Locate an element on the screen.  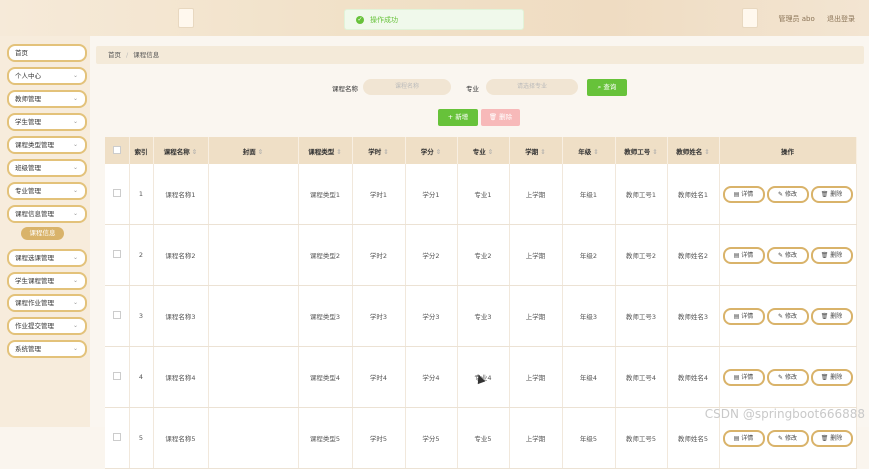
cell-type: 课程类型4 is located at coordinates (325, 377).